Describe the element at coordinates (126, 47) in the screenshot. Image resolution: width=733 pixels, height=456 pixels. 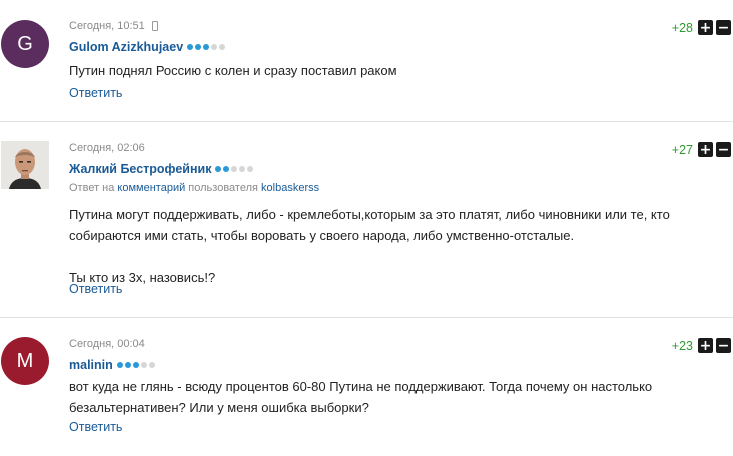
I see `author-name: Gulom Azizkhujaev` at that location.